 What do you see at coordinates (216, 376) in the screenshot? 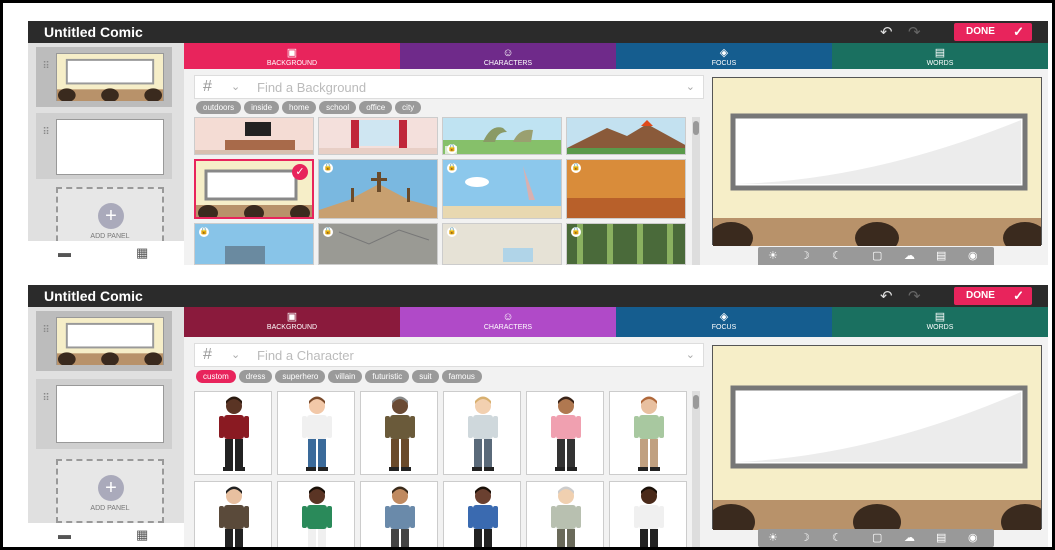
I see `filter-chip-active: custom` at bounding box center [216, 376].